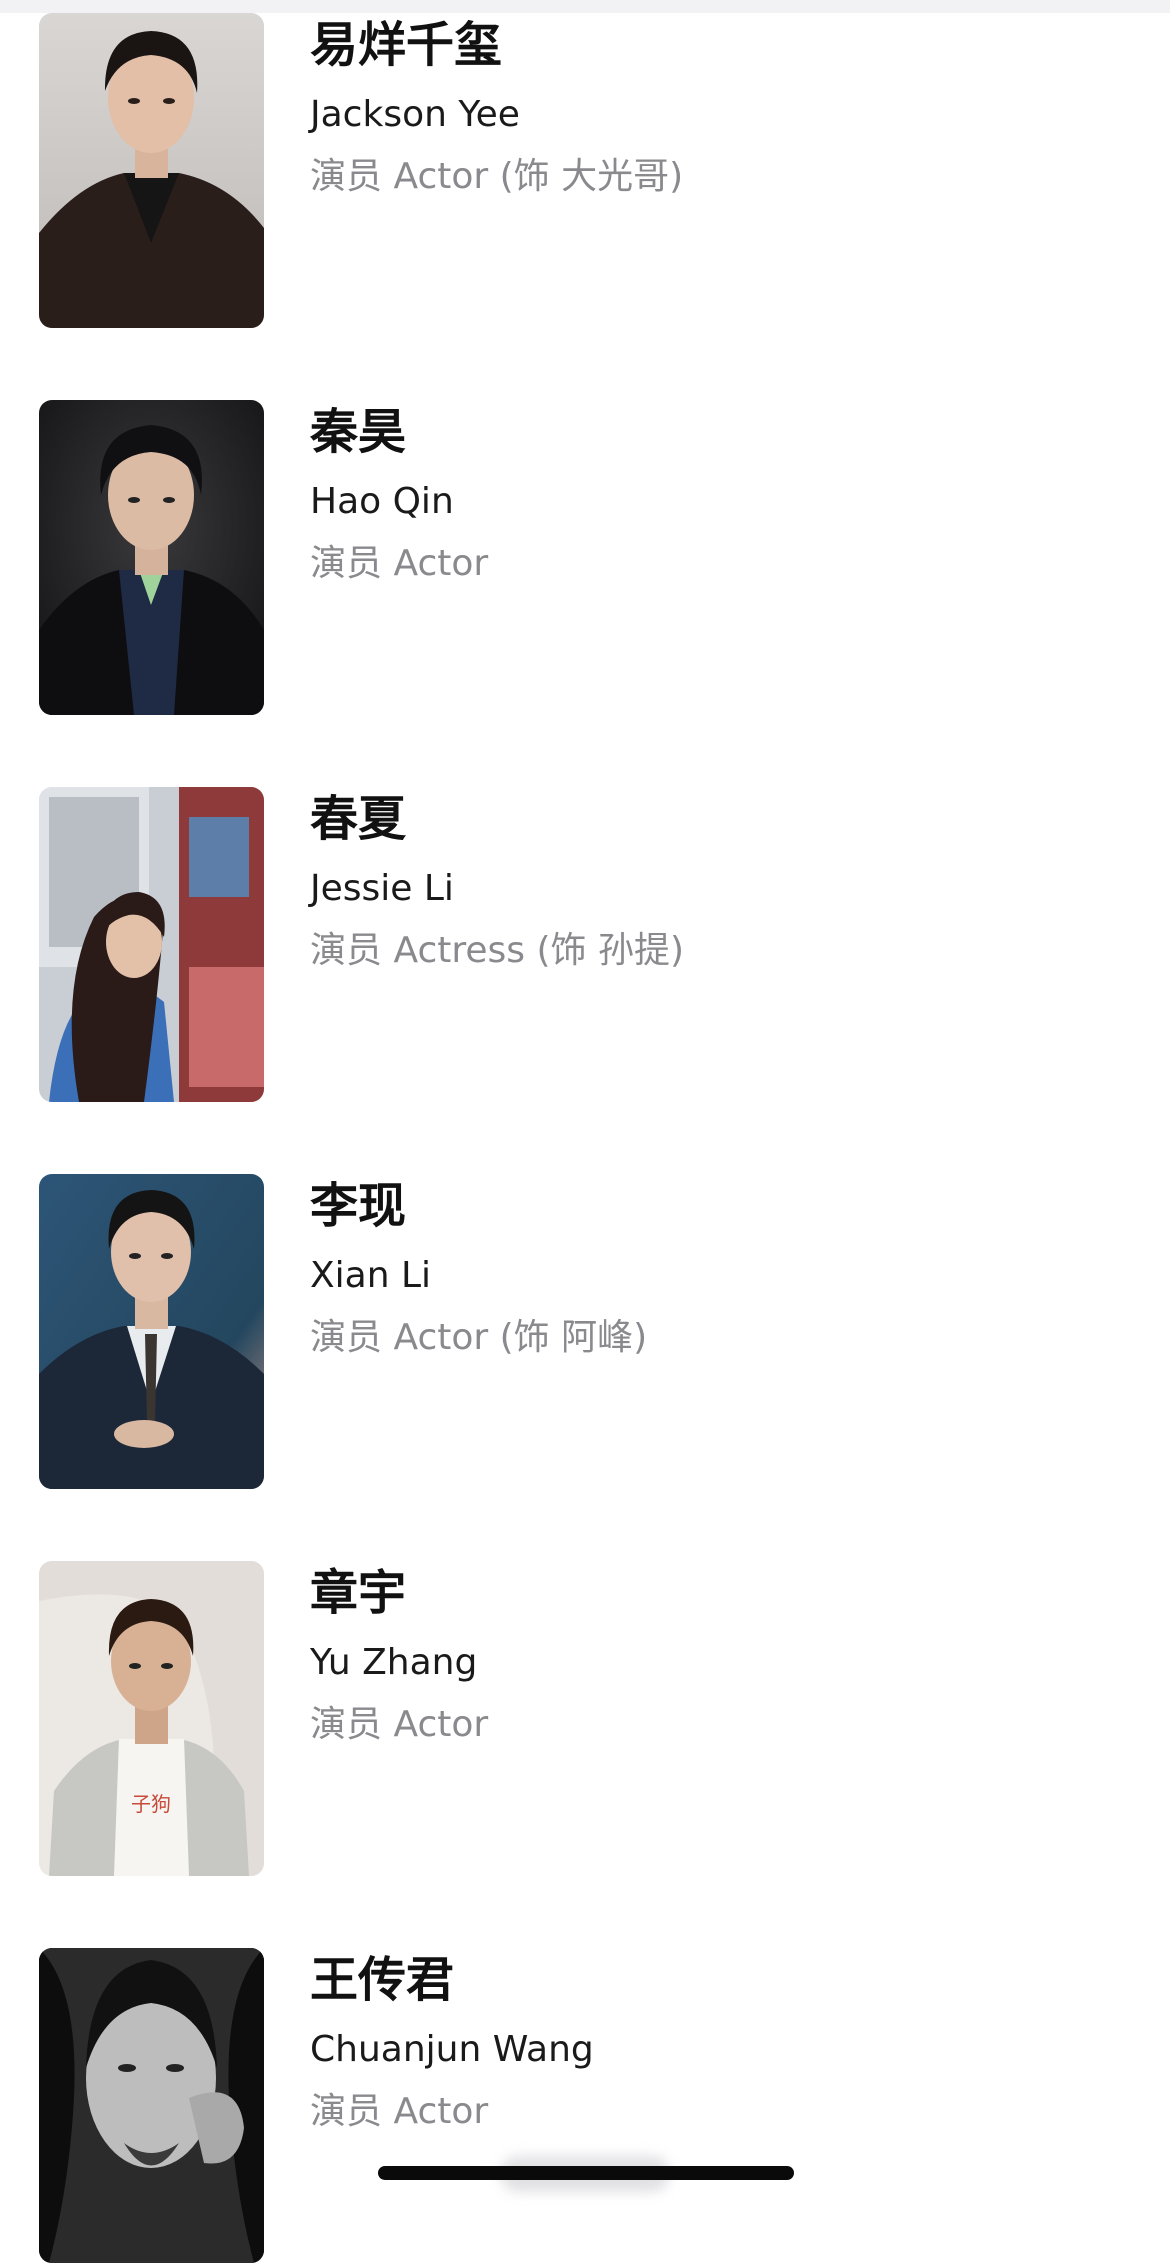 Image resolution: width=1170 pixels, height=2264 pixels. Describe the element at coordinates (479, 1337) in the screenshot. I see `actor-role: 演员 Actor (饰 阿峰)` at that location.